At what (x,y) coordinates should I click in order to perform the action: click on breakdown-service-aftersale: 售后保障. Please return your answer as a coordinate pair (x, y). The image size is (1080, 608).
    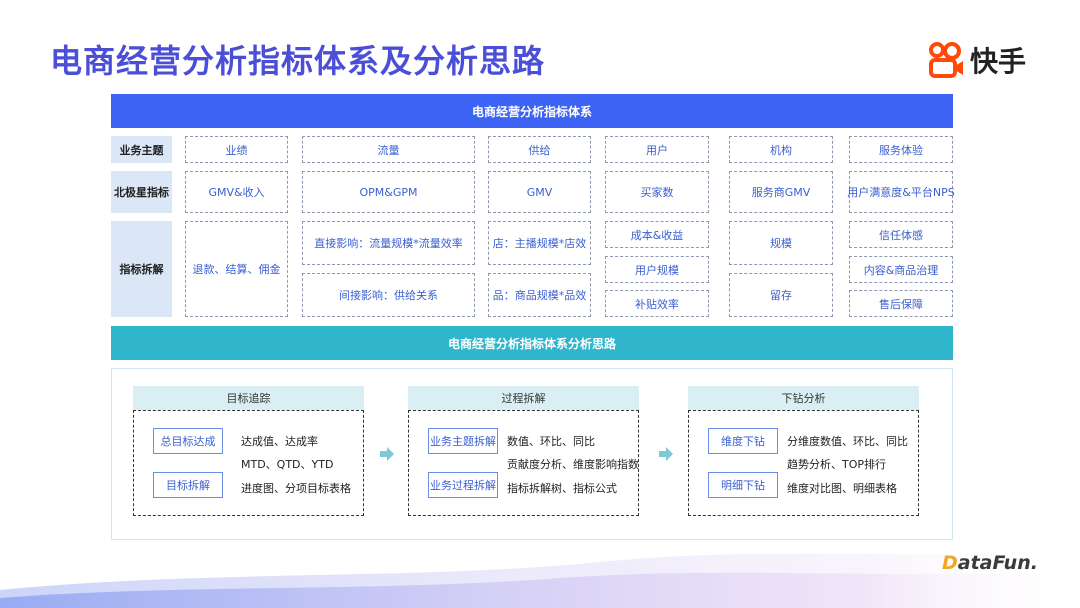
    Looking at the image, I should click on (901, 303).